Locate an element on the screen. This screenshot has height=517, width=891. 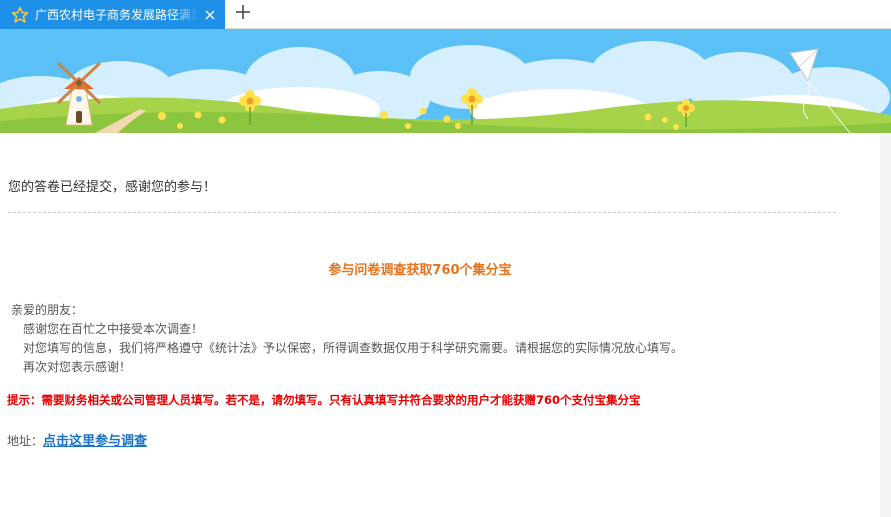
new-tab-button is located at coordinates (243, 14).